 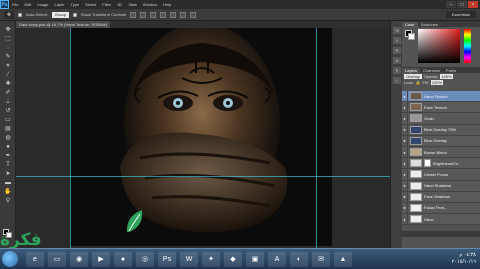 What do you see at coordinates (189, 259) in the screenshot?
I see `word-icon: W` at bounding box center [189, 259].